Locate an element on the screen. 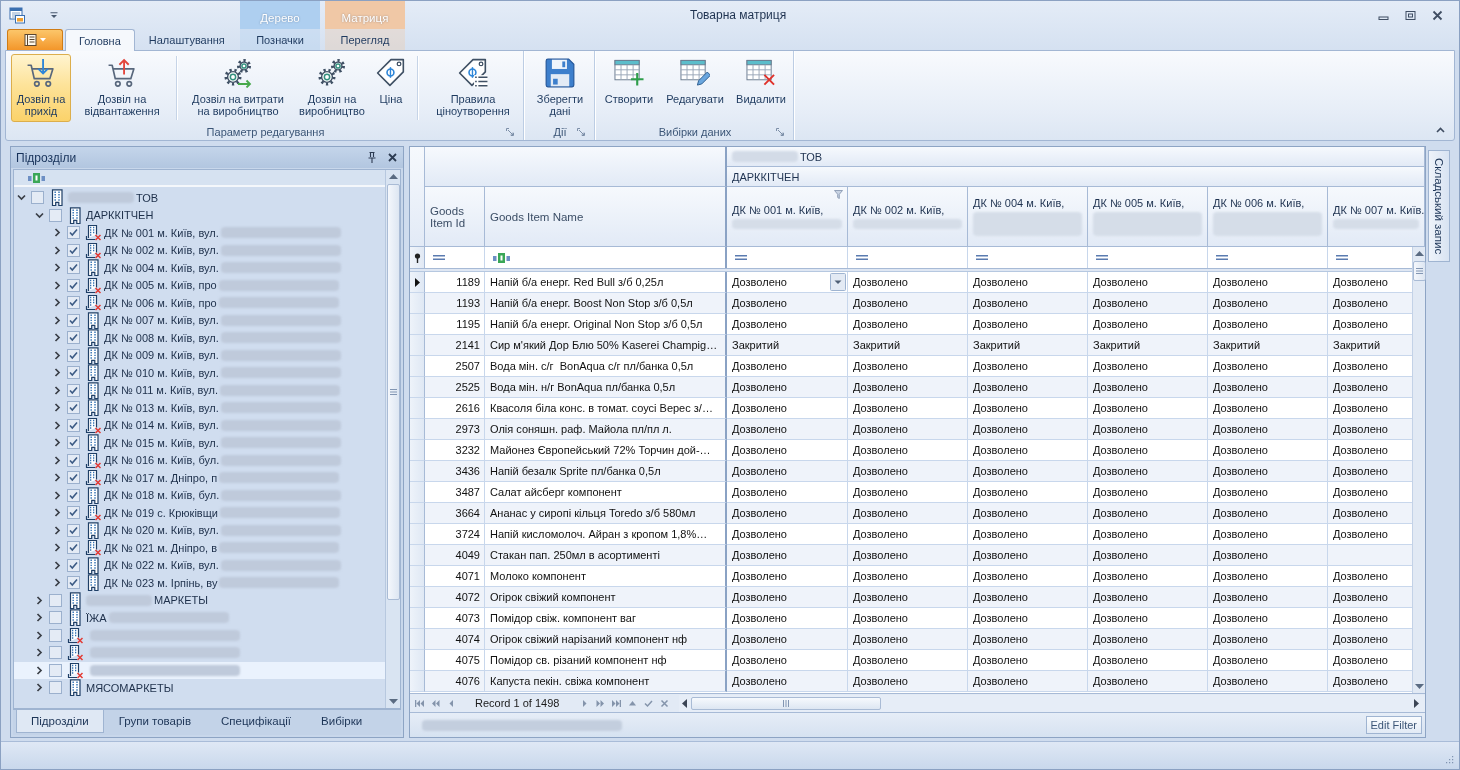 This screenshot has height=770, width=1460. panel-tab: Групи товарів is located at coordinates (155, 721).